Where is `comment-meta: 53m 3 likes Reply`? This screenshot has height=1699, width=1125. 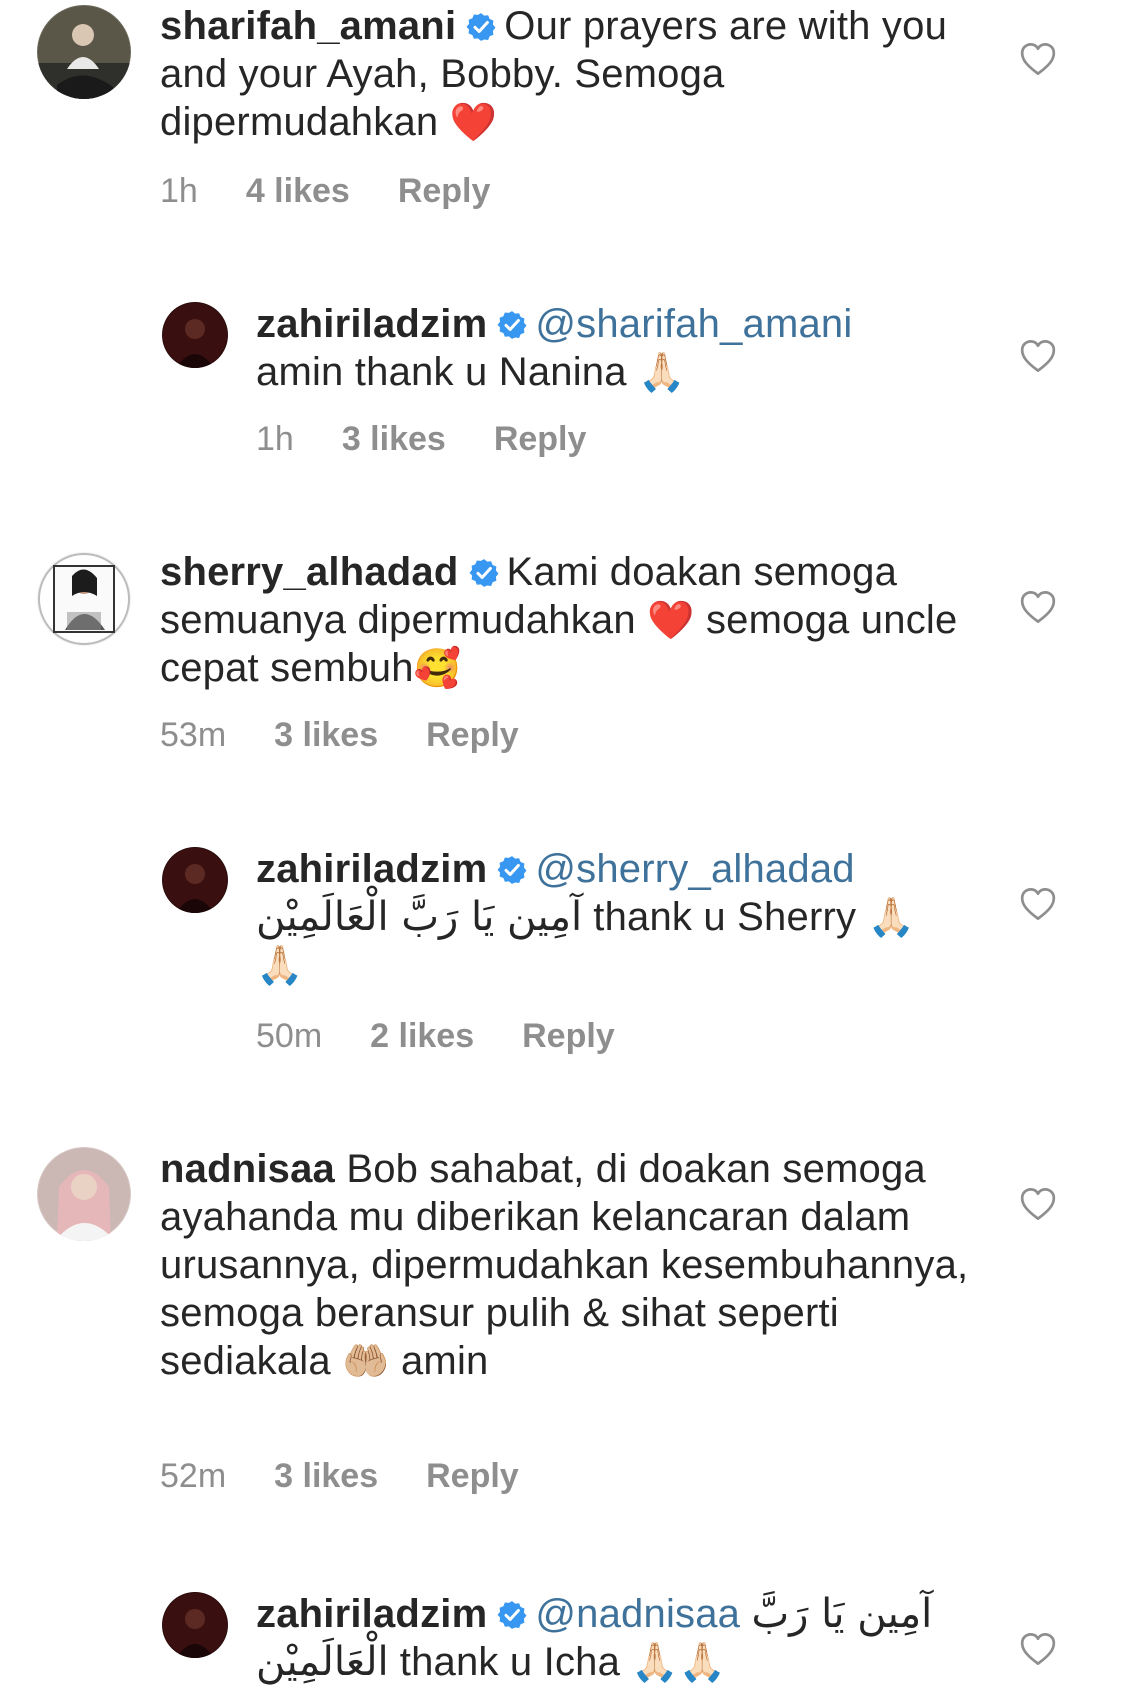
comment-meta: 53m 3 likes Reply is located at coordinates (363, 735).